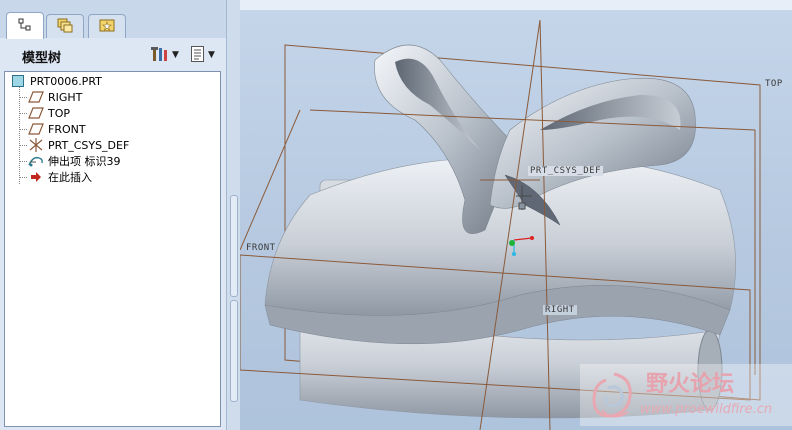 The width and height of the screenshot is (792, 430). What do you see at coordinates (65, 97) in the screenshot?
I see `tree-item-label: RIGHT` at bounding box center [65, 97].